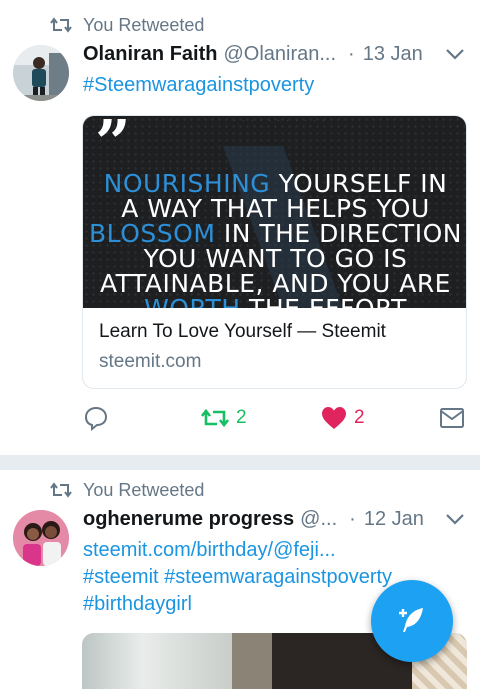 The image size is (480, 689). What do you see at coordinates (237, 577) in the screenshot?
I see `hashtag-links: #steemit #steemwaragainstpoverty` at bounding box center [237, 577].